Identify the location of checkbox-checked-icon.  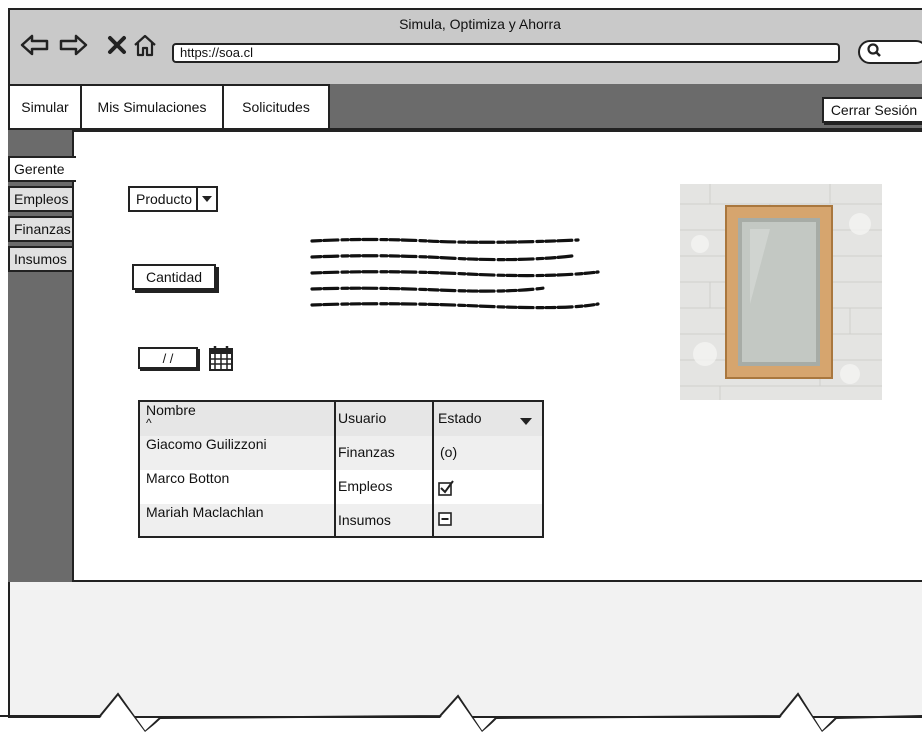
(446, 490).